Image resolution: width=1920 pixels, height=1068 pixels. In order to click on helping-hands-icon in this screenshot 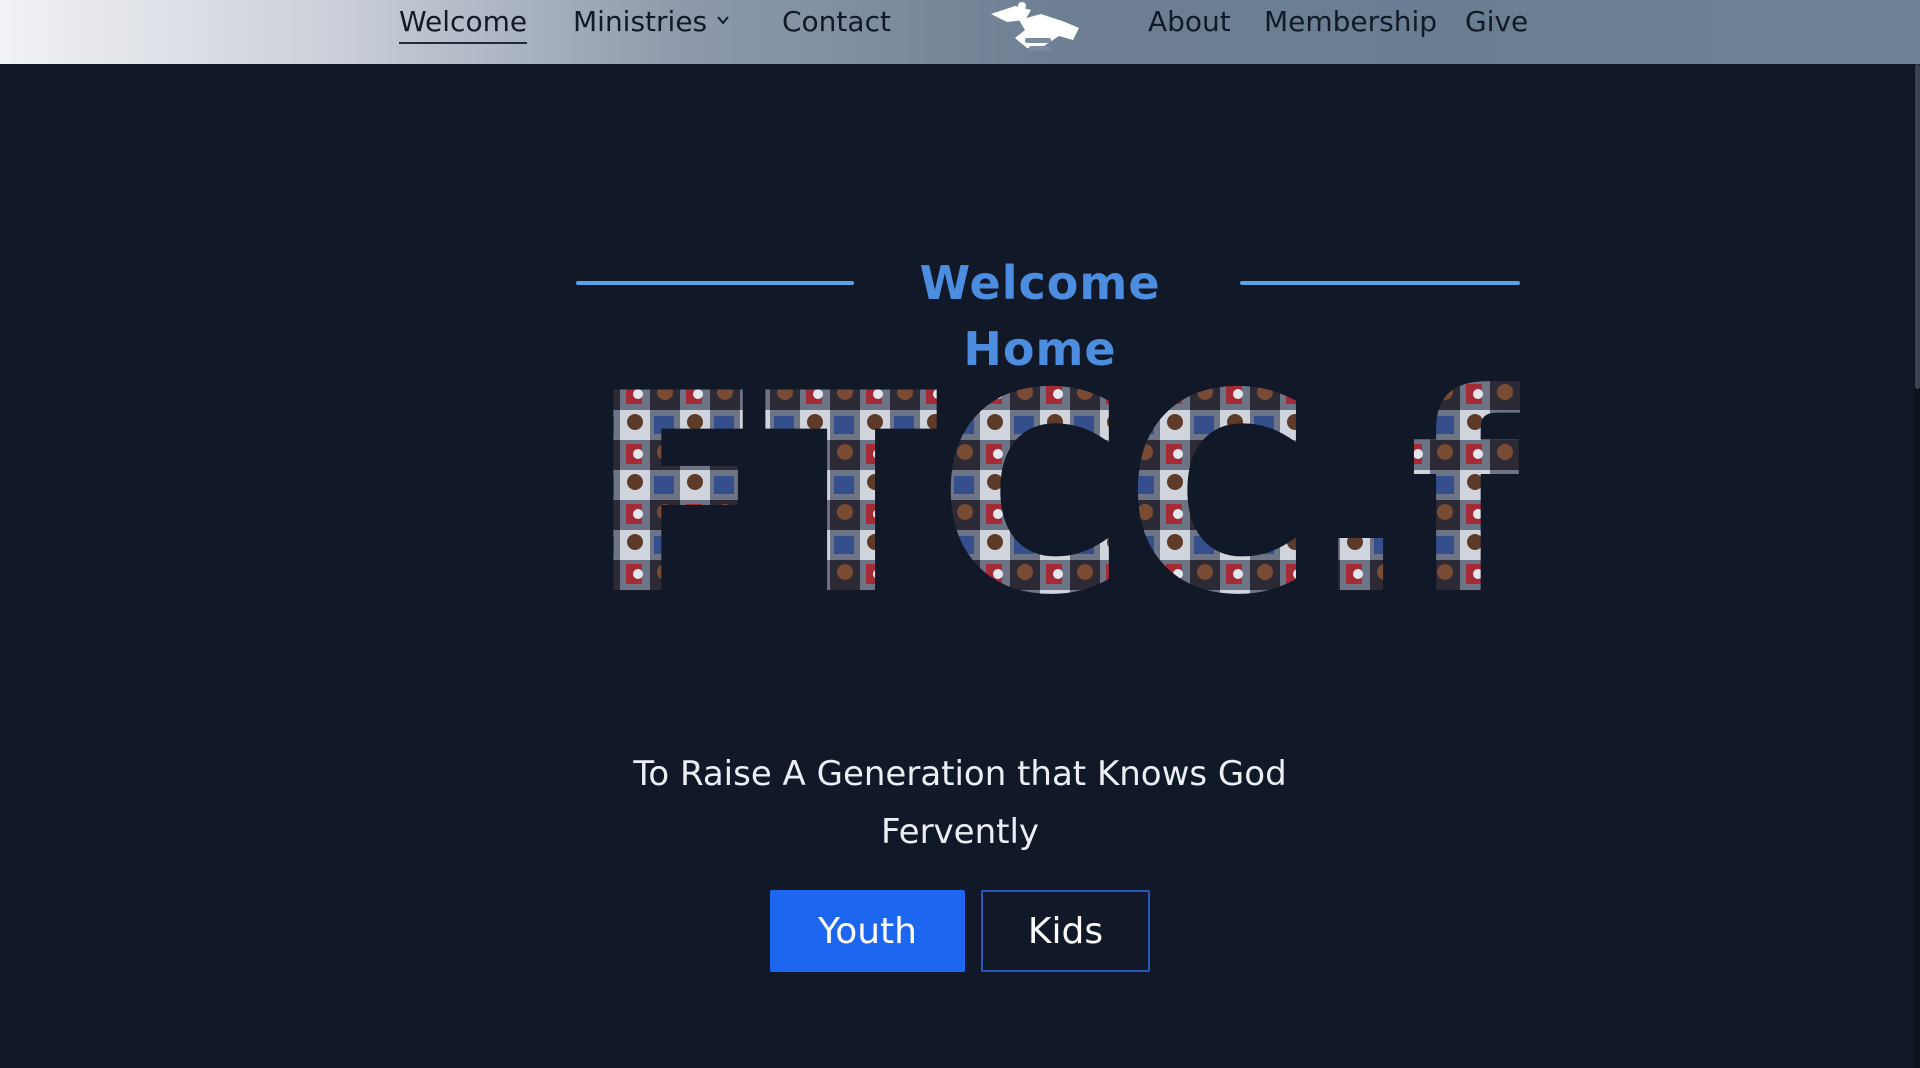, I will do `click(1035, 32)`.